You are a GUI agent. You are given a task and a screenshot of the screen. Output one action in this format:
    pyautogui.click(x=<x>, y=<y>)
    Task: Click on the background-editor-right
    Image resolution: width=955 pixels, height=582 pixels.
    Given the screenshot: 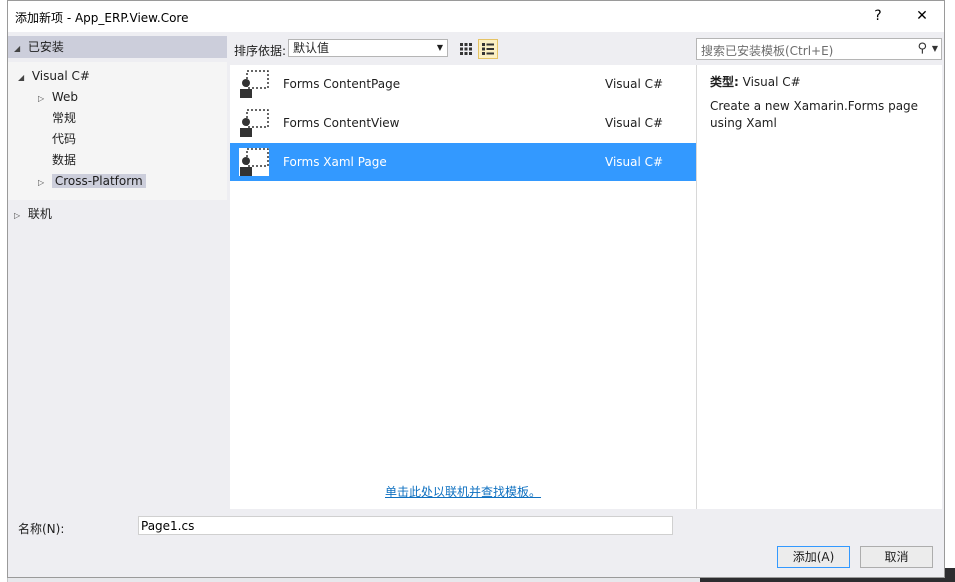 What is the action you would take?
    pyautogui.click(x=950, y=291)
    